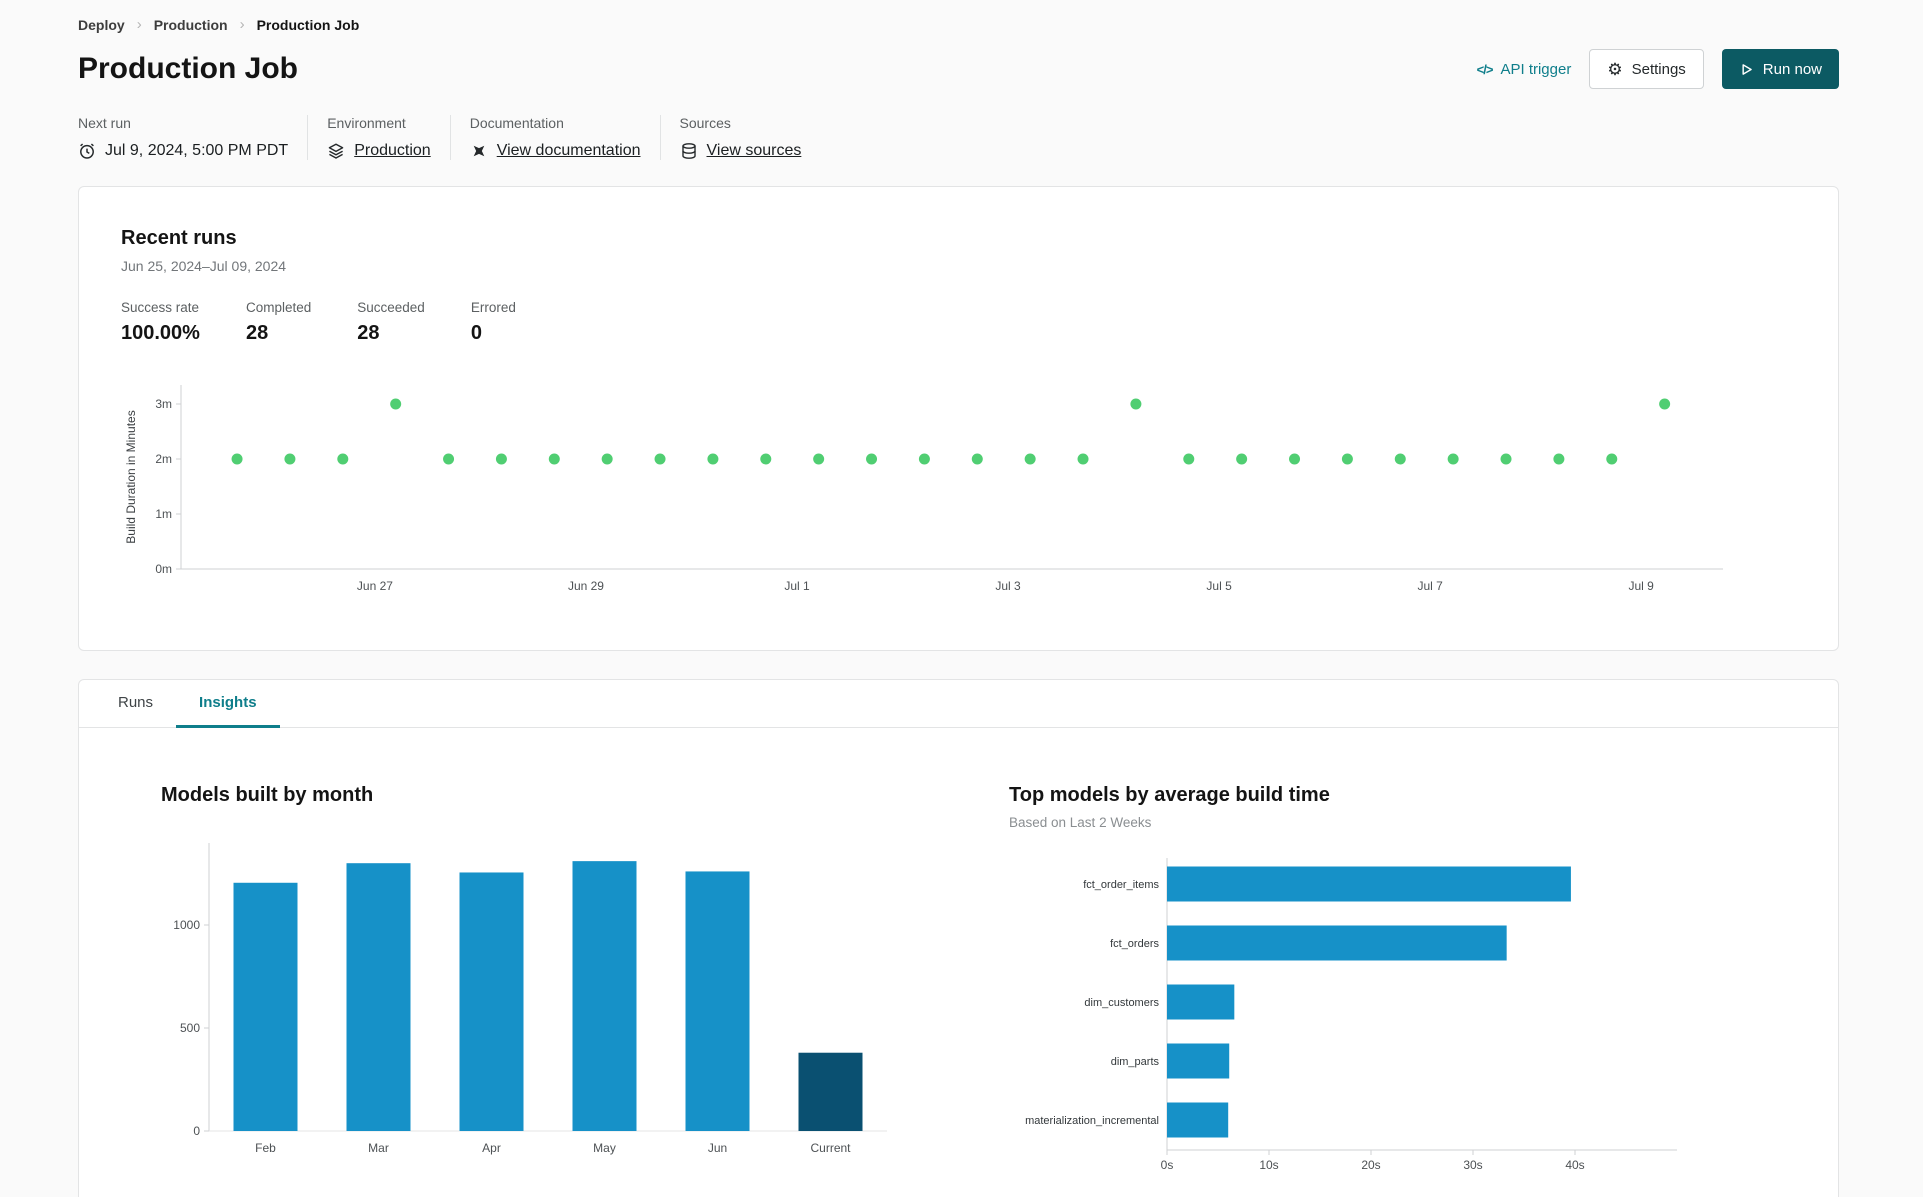 The width and height of the screenshot is (1923, 1197). Describe the element at coordinates (586, 586) in the screenshot. I see `x-tick-label: Jun 29` at that location.